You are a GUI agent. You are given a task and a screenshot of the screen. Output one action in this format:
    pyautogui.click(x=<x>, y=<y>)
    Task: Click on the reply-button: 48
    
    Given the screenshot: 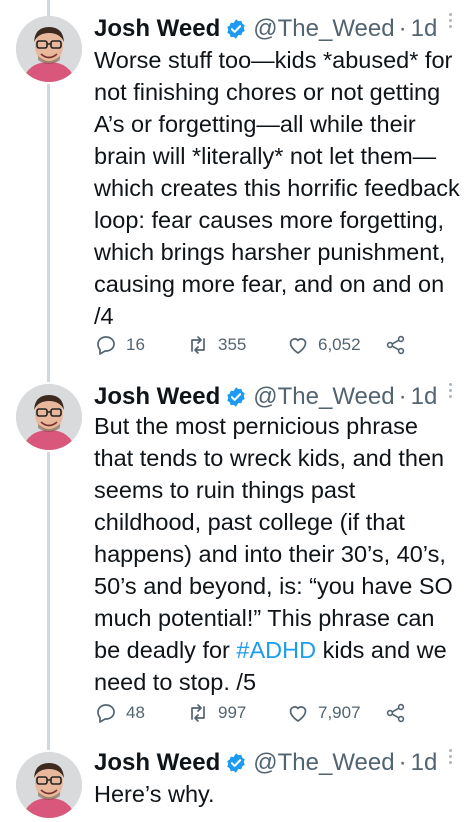 What is the action you would take?
    pyautogui.click(x=140, y=713)
    